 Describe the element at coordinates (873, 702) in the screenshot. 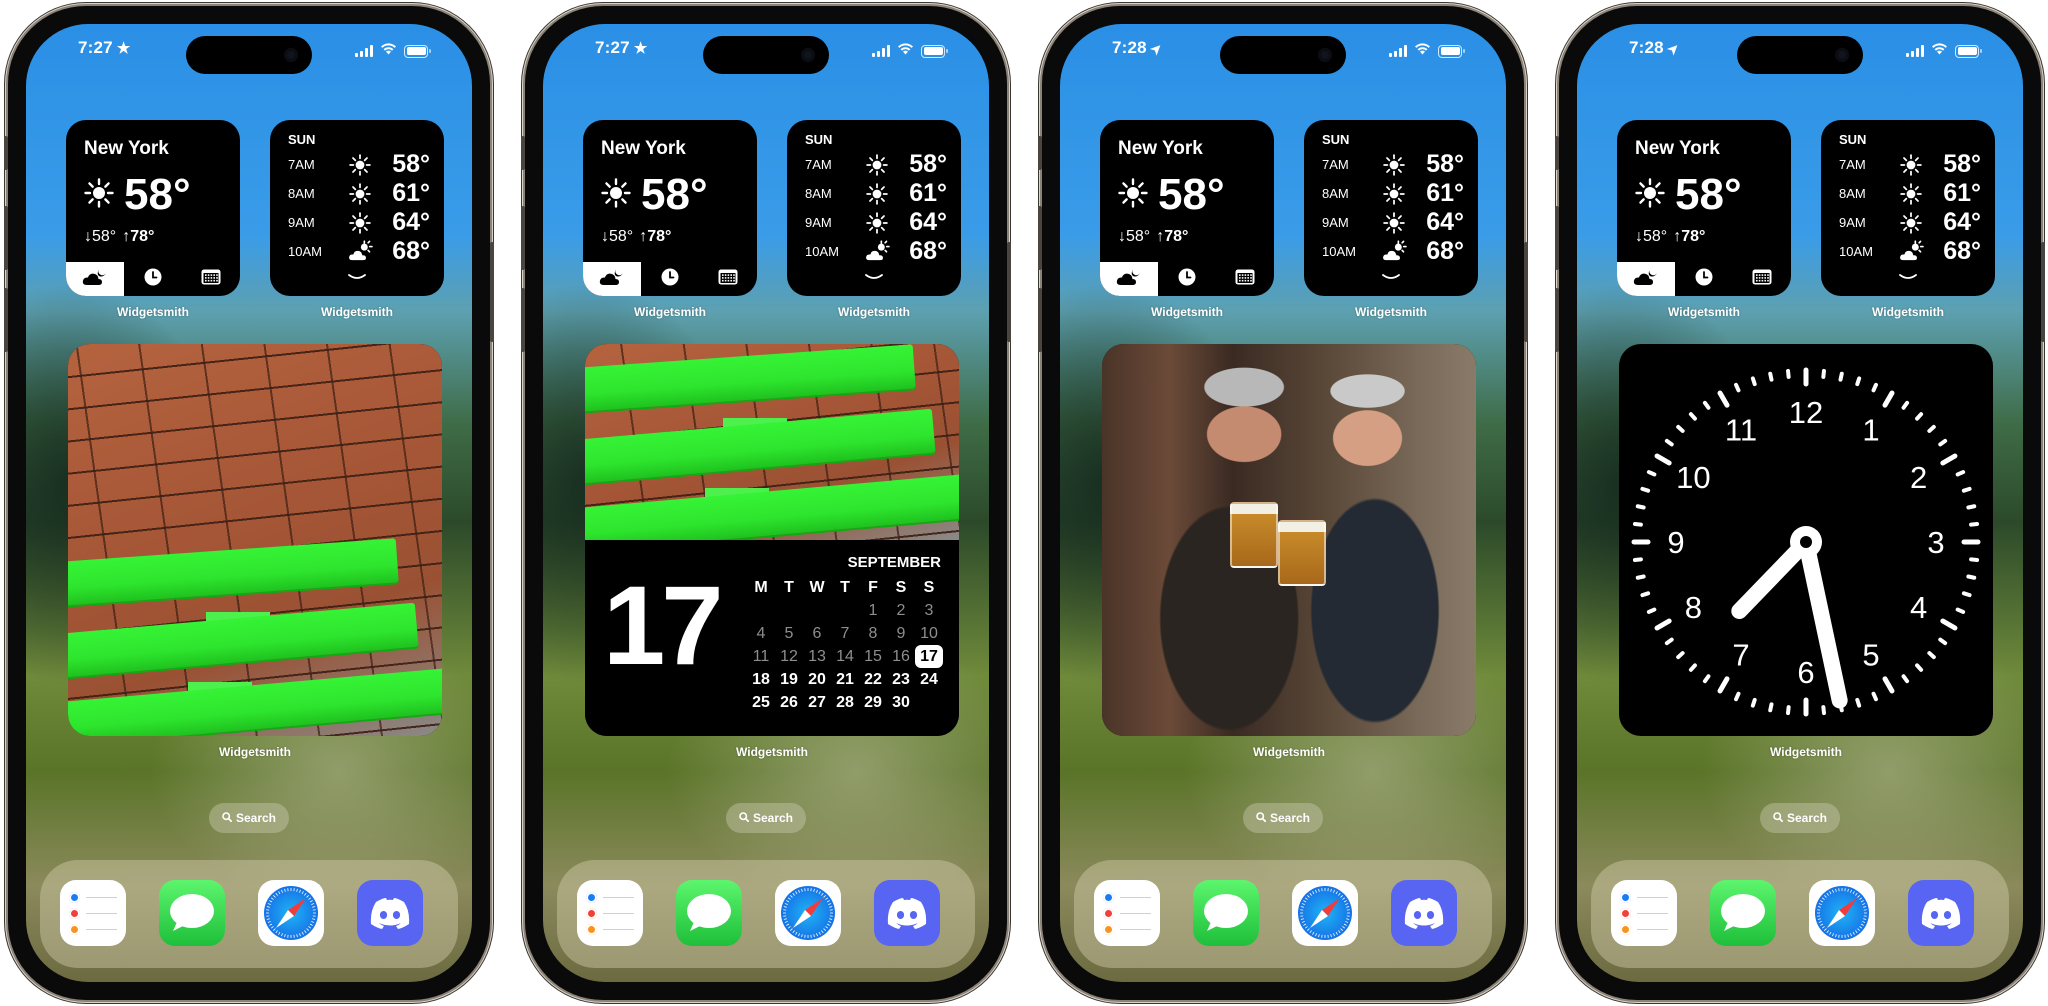

I see `calendar-day: 29` at that location.